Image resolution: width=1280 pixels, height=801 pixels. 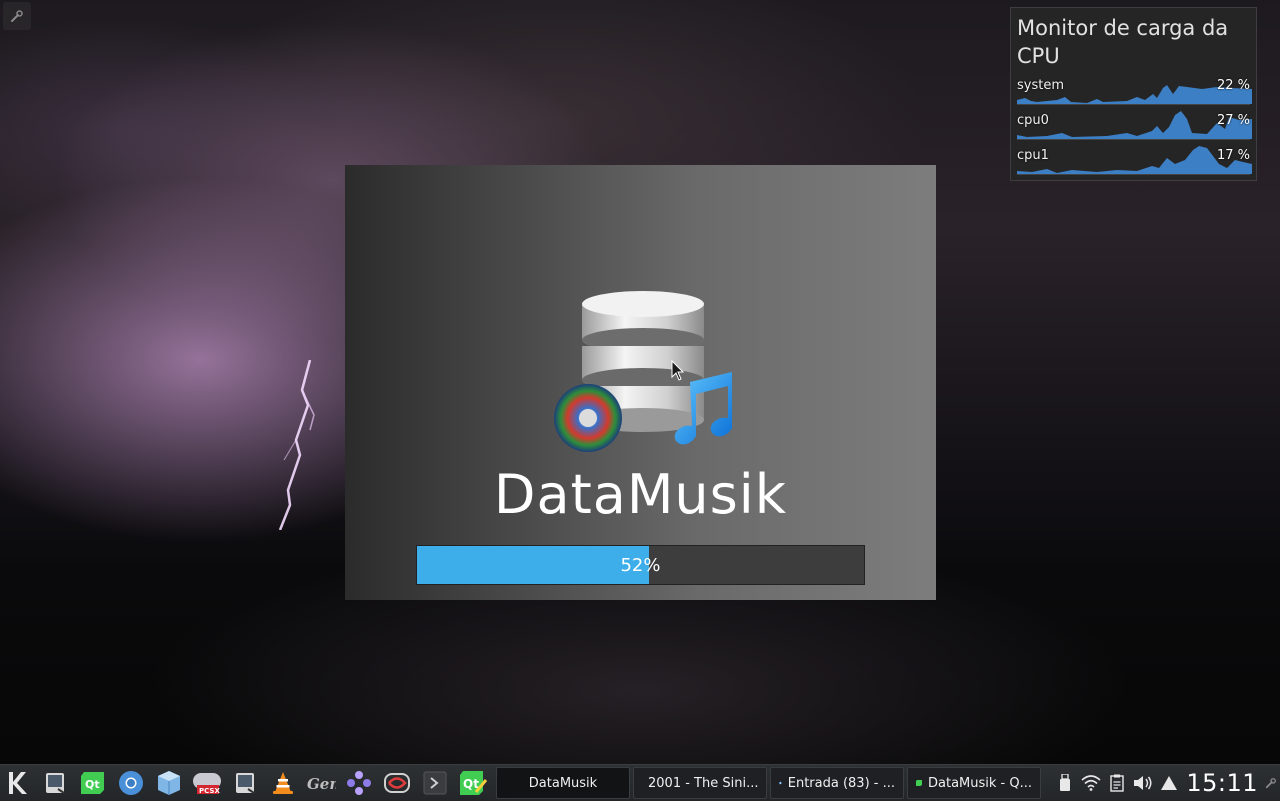 I want to click on vlc-icon, so click(x=283, y=783).